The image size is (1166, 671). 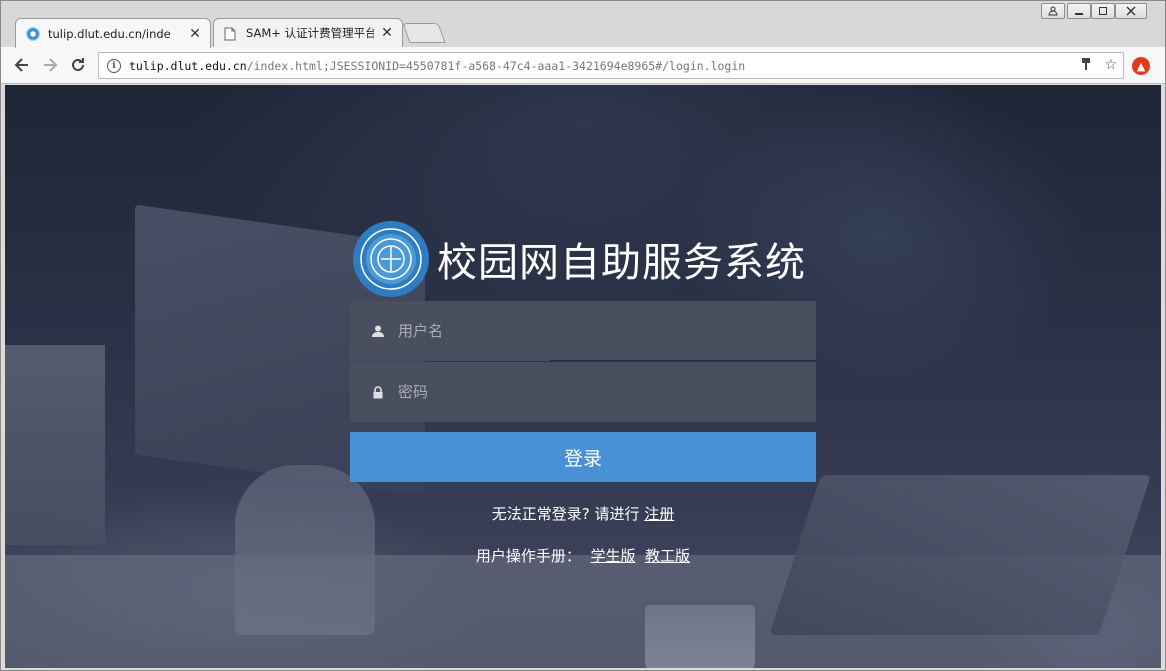 I want to click on extension-icon: ▲, so click(x=1141, y=66).